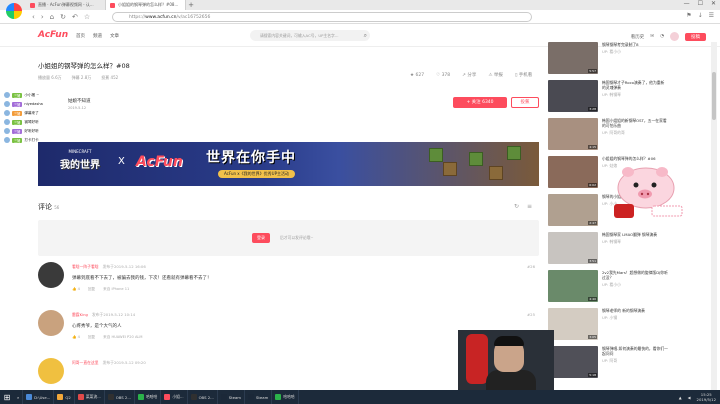 This screenshot has width=720, height=404. Describe the element at coordinates (50, 77) in the screenshot. I see `view-count: 播放量 6.6万` at that location.